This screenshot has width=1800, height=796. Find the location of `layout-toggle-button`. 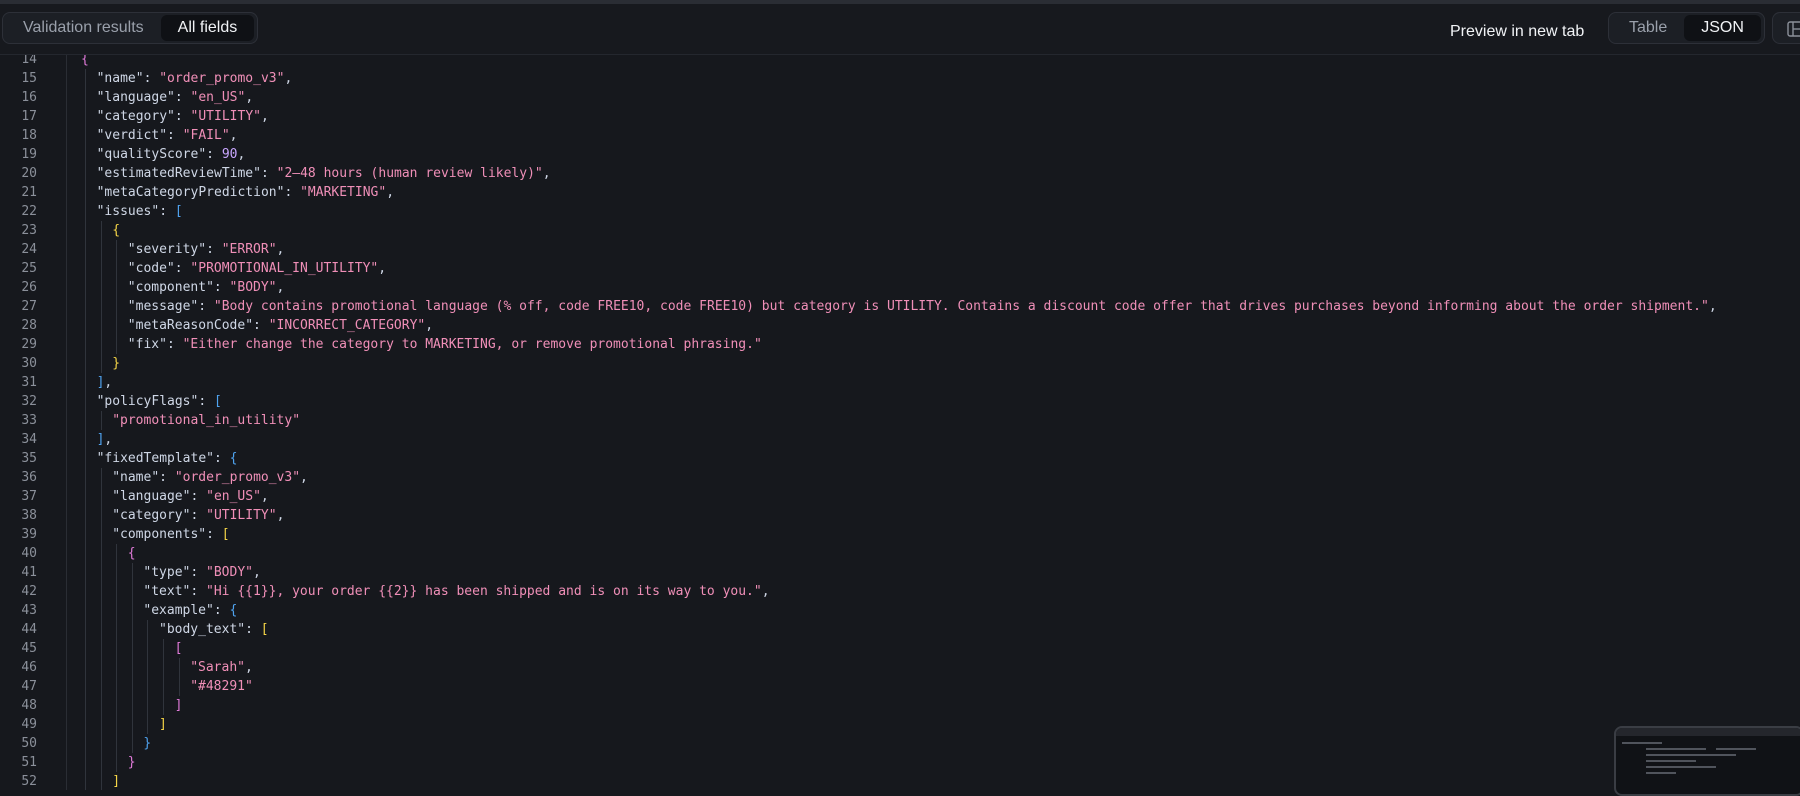

layout-toggle-button is located at coordinates (1786, 28).